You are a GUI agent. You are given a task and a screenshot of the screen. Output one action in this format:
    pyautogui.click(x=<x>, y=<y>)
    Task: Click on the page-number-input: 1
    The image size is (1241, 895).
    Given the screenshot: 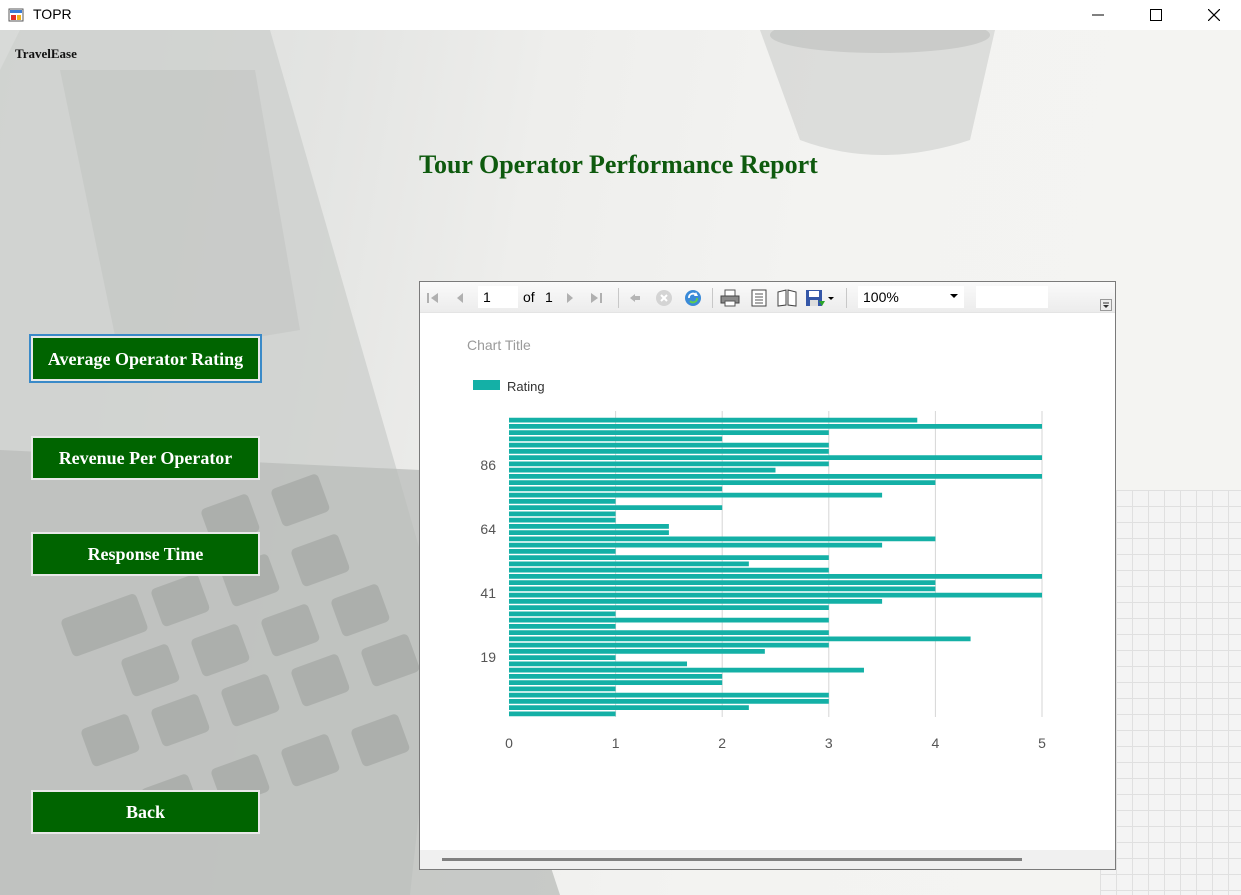 What is the action you would take?
    pyautogui.click(x=498, y=297)
    